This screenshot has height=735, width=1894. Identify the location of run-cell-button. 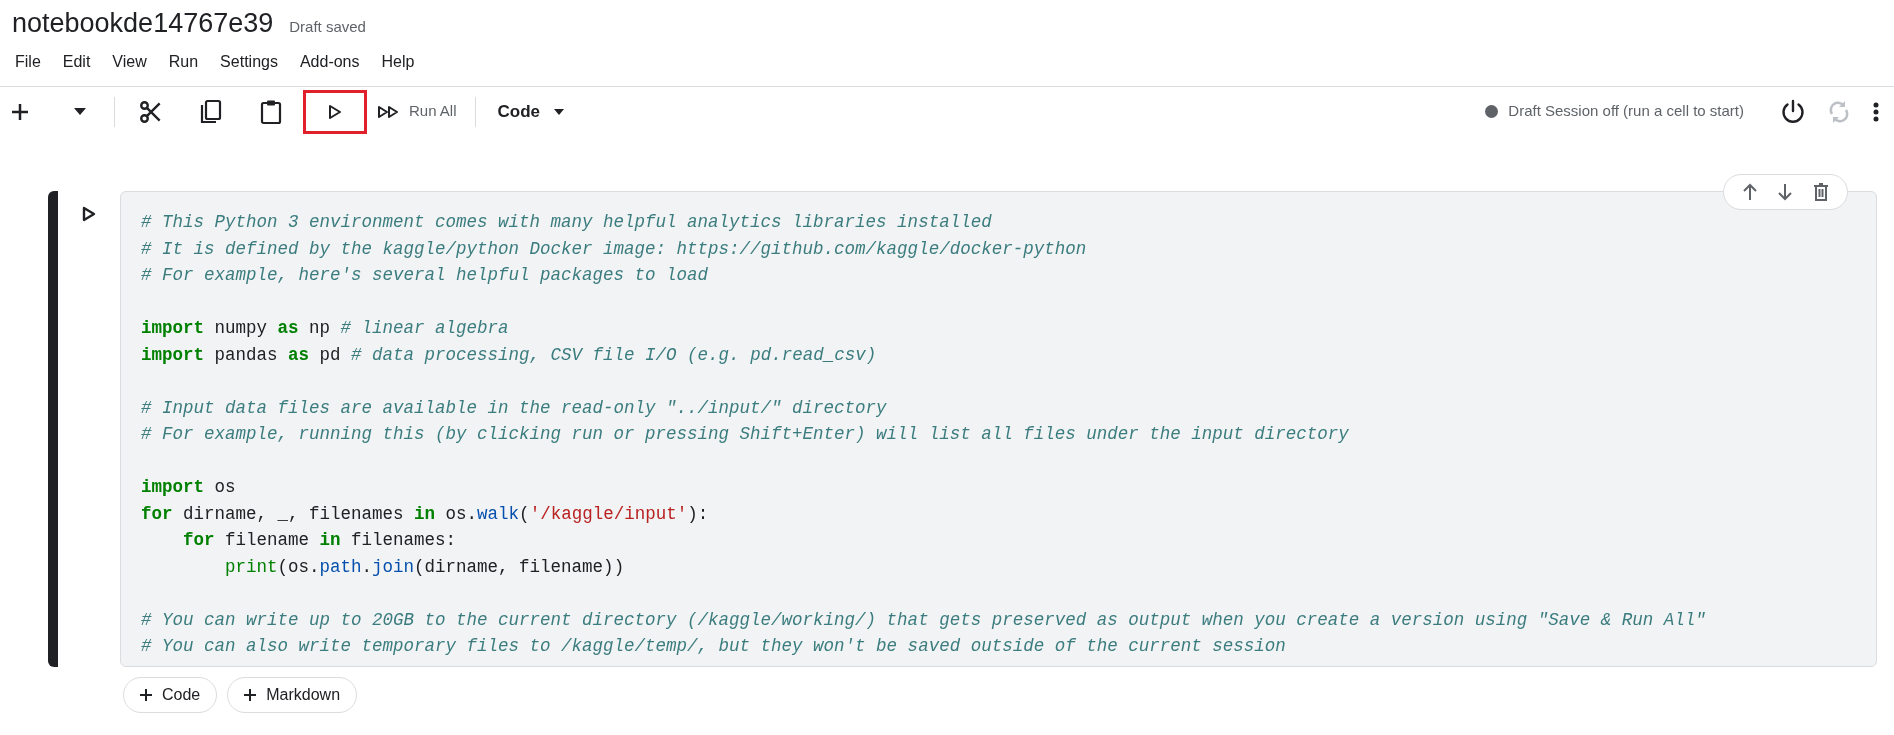
(335, 111).